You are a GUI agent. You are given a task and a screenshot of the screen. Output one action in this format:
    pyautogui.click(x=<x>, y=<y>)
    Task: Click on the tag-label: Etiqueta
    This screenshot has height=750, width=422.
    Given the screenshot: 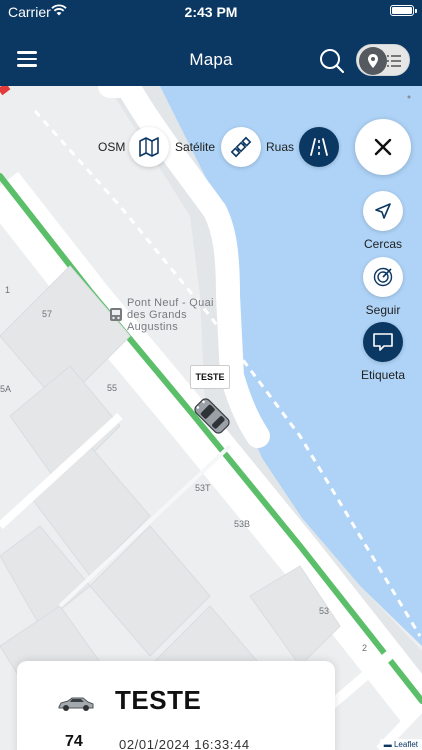 What is the action you would take?
    pyautogui.click(x=383, y=375)
    